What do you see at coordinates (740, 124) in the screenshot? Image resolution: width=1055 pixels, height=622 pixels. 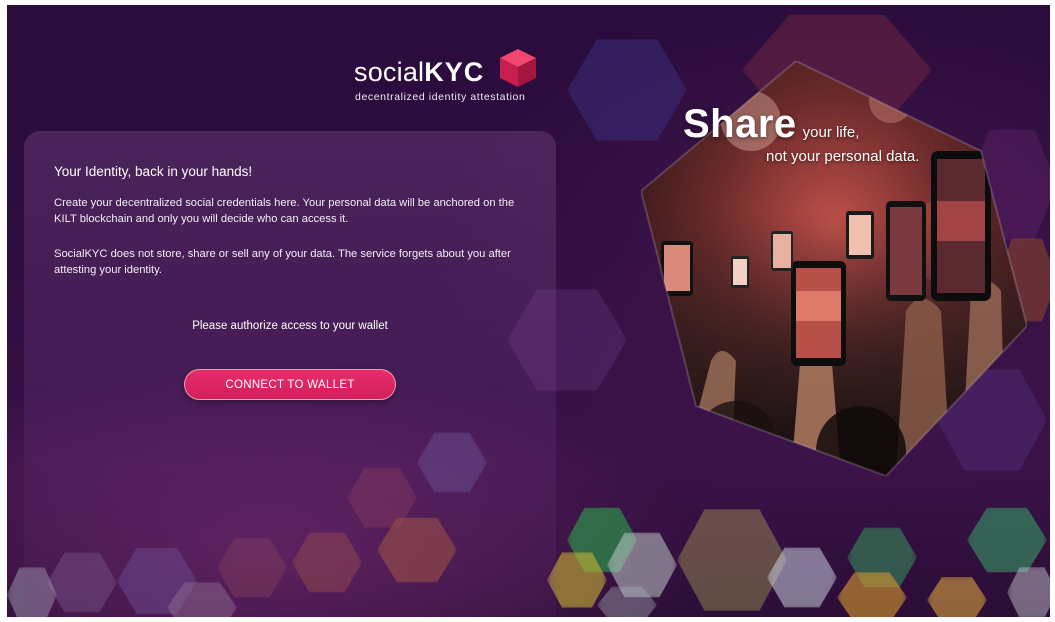 I see `hero-headline-big: Share` at bounding box center [740, 124].